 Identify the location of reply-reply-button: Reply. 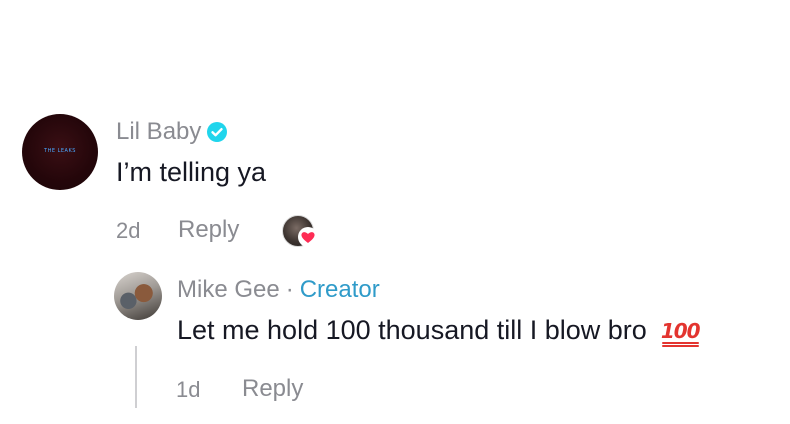
(272, 389).